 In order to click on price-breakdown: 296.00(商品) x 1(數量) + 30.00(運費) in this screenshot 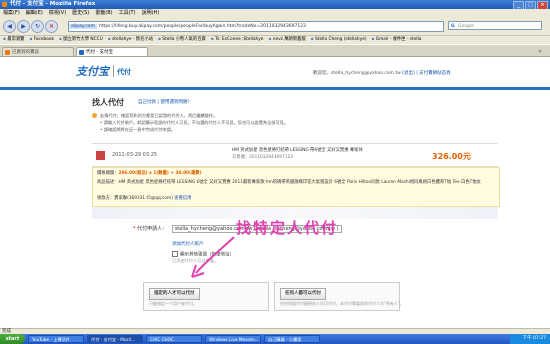, I will do `click(160, 173)`.